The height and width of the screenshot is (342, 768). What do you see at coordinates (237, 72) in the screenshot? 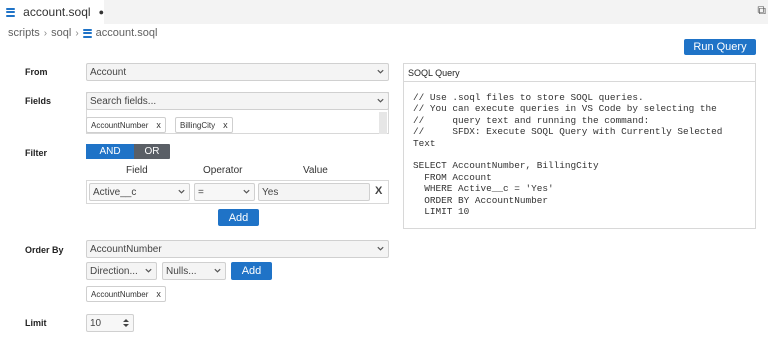
I see `from-select: Account` at bounding box center [237, 72].